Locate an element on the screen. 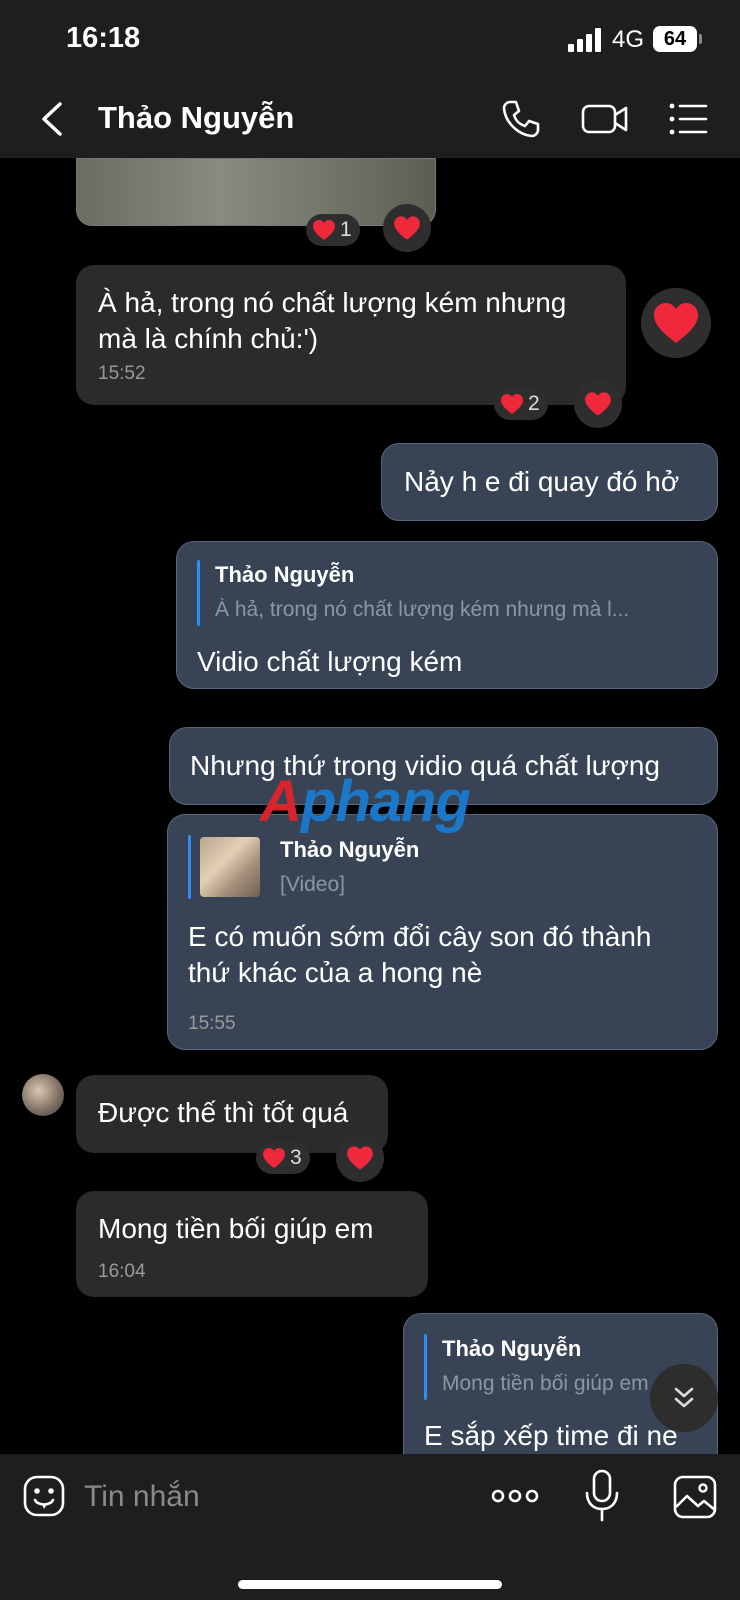  outgoing-message: Nảy h e đi quay đó hở is located at coordinates (549, 482).